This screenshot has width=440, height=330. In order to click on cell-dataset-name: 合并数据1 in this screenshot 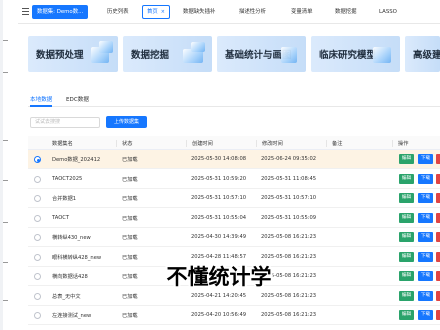, I will do `click(64, 199)`.